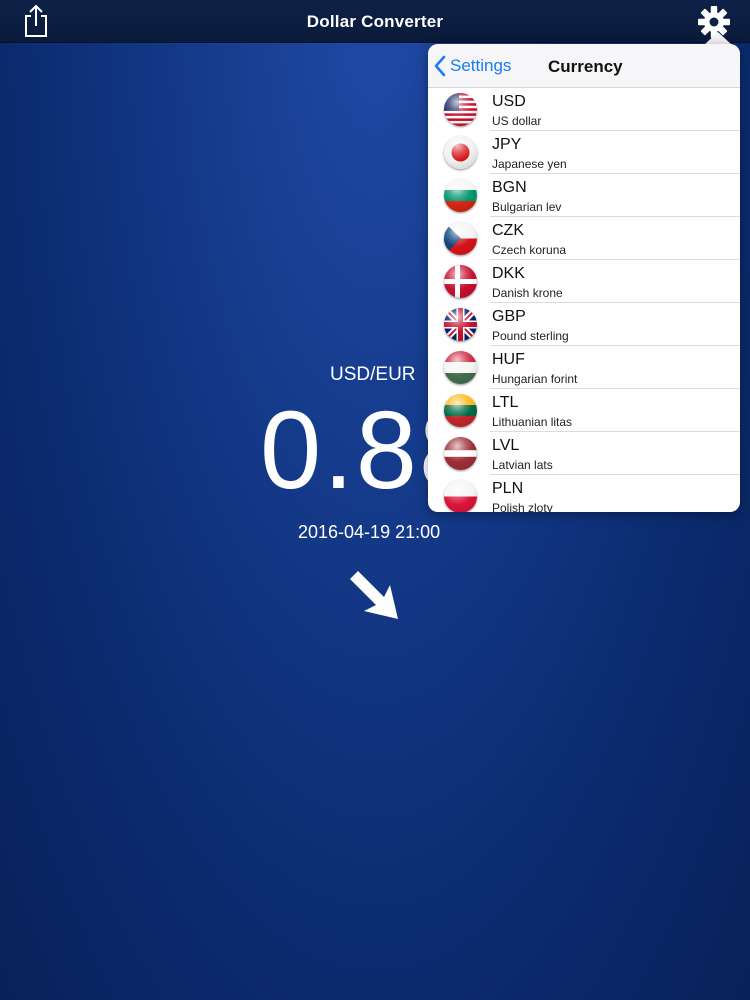 The width and height of the screenshot is (750, 1000). What do you see at coordinates (529, 164) in the screenshot?
I see `currency-name: Japanese yen` at bounding box center [529, 164].